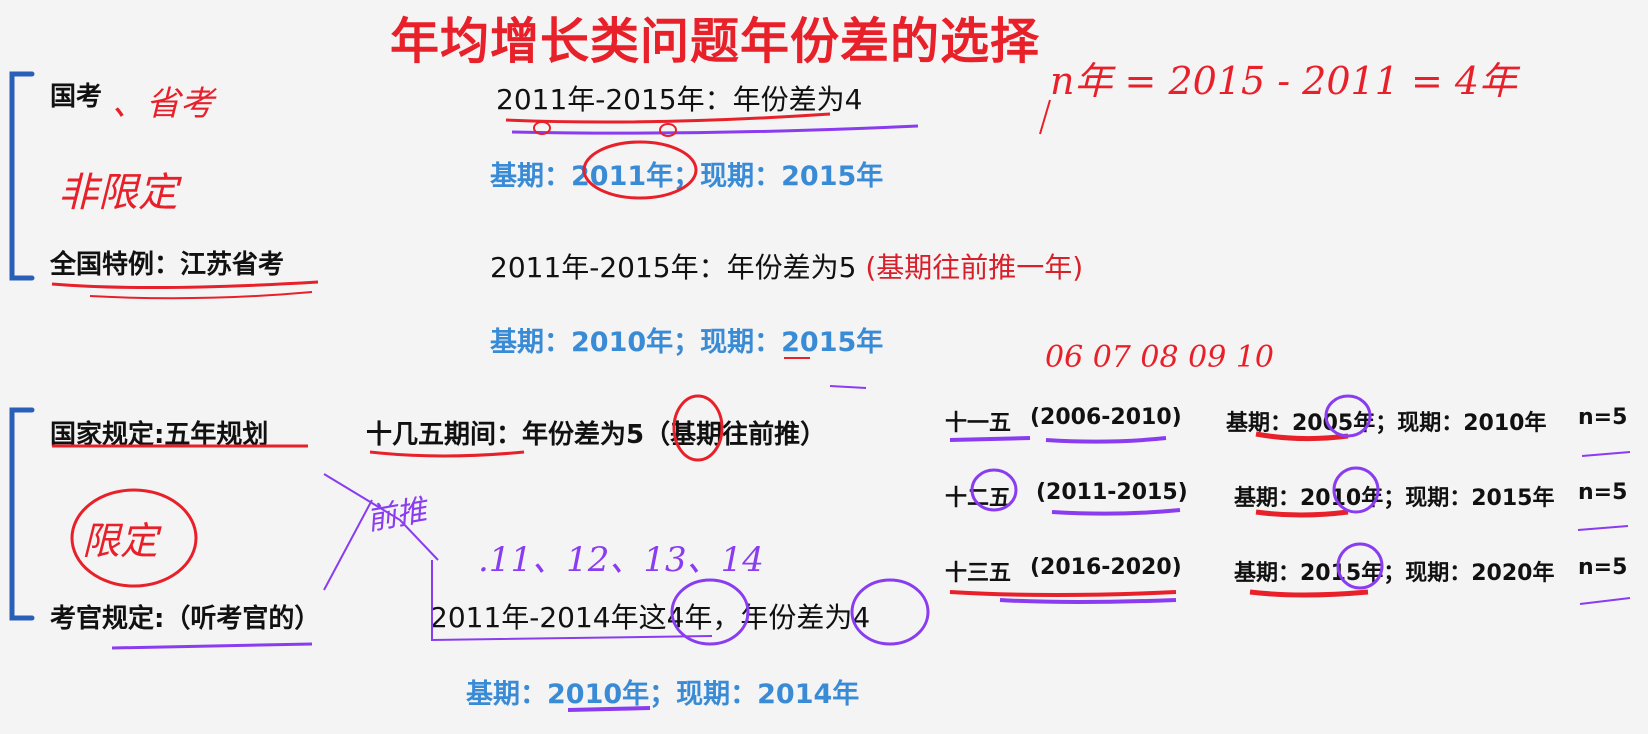 The image size is (1648, 734). I want to click on range-row2-note: (基期往前推一年), so click(974, 267).